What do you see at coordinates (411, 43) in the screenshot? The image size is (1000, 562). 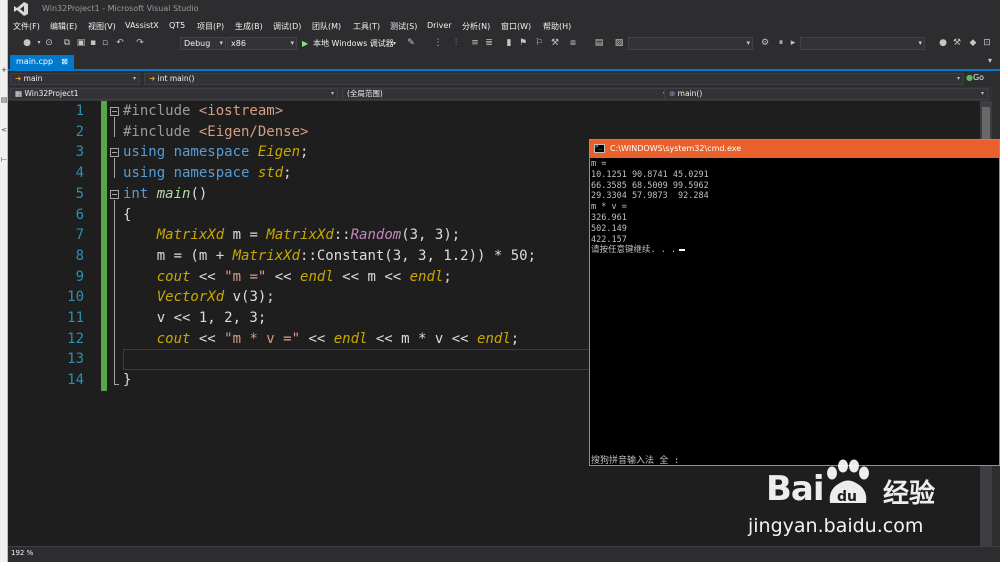 I see `attach-icon: ✎` at bounding box center [411, 43].